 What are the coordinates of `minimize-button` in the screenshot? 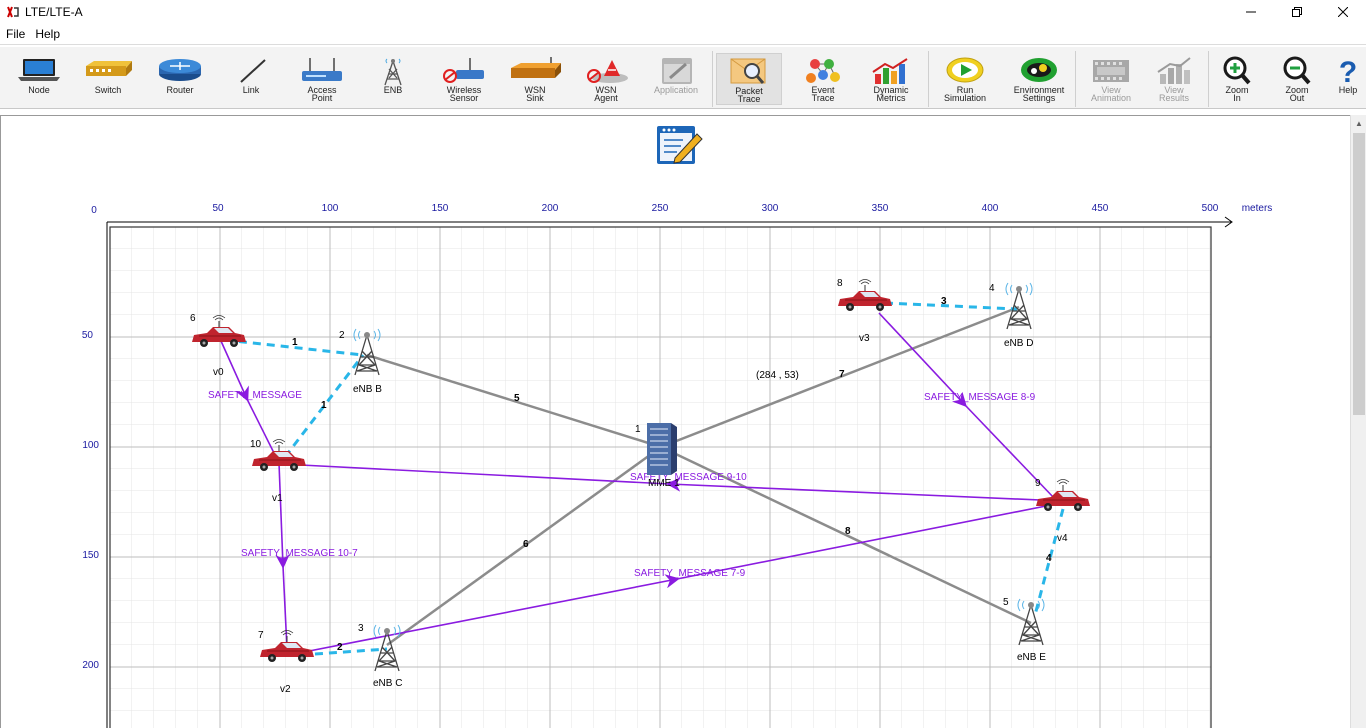 It's located at (1251, 12).